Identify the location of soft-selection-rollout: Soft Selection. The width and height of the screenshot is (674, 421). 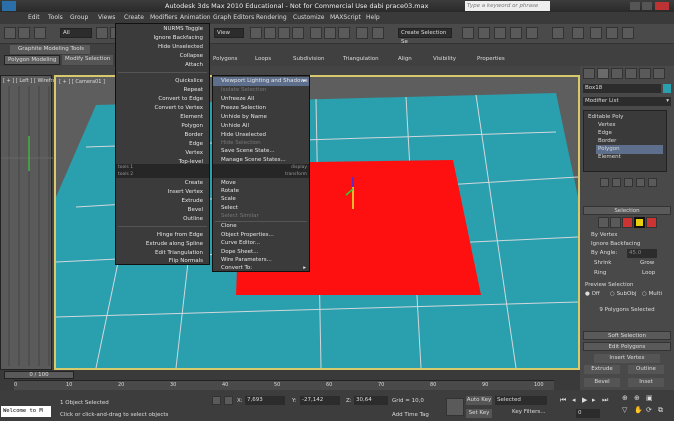
(627, 335).